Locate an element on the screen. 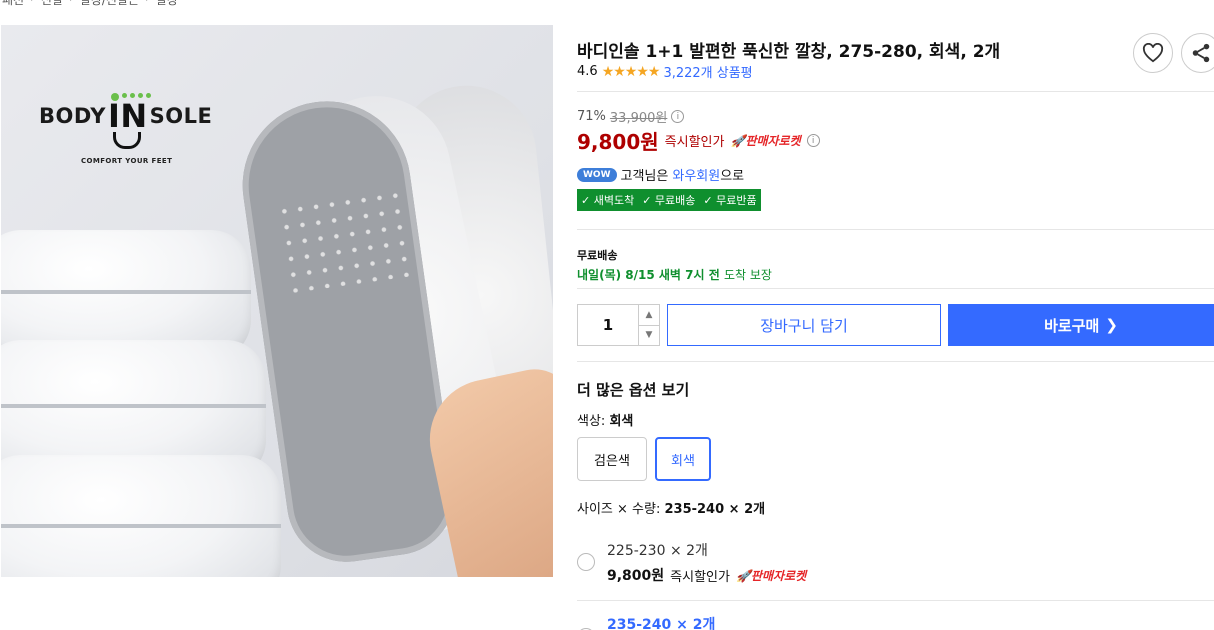 This screenshot has height=630, width=1214. wow-row: WOW 고객님은 와우회원 으로 is located at coordinates (660, 174).